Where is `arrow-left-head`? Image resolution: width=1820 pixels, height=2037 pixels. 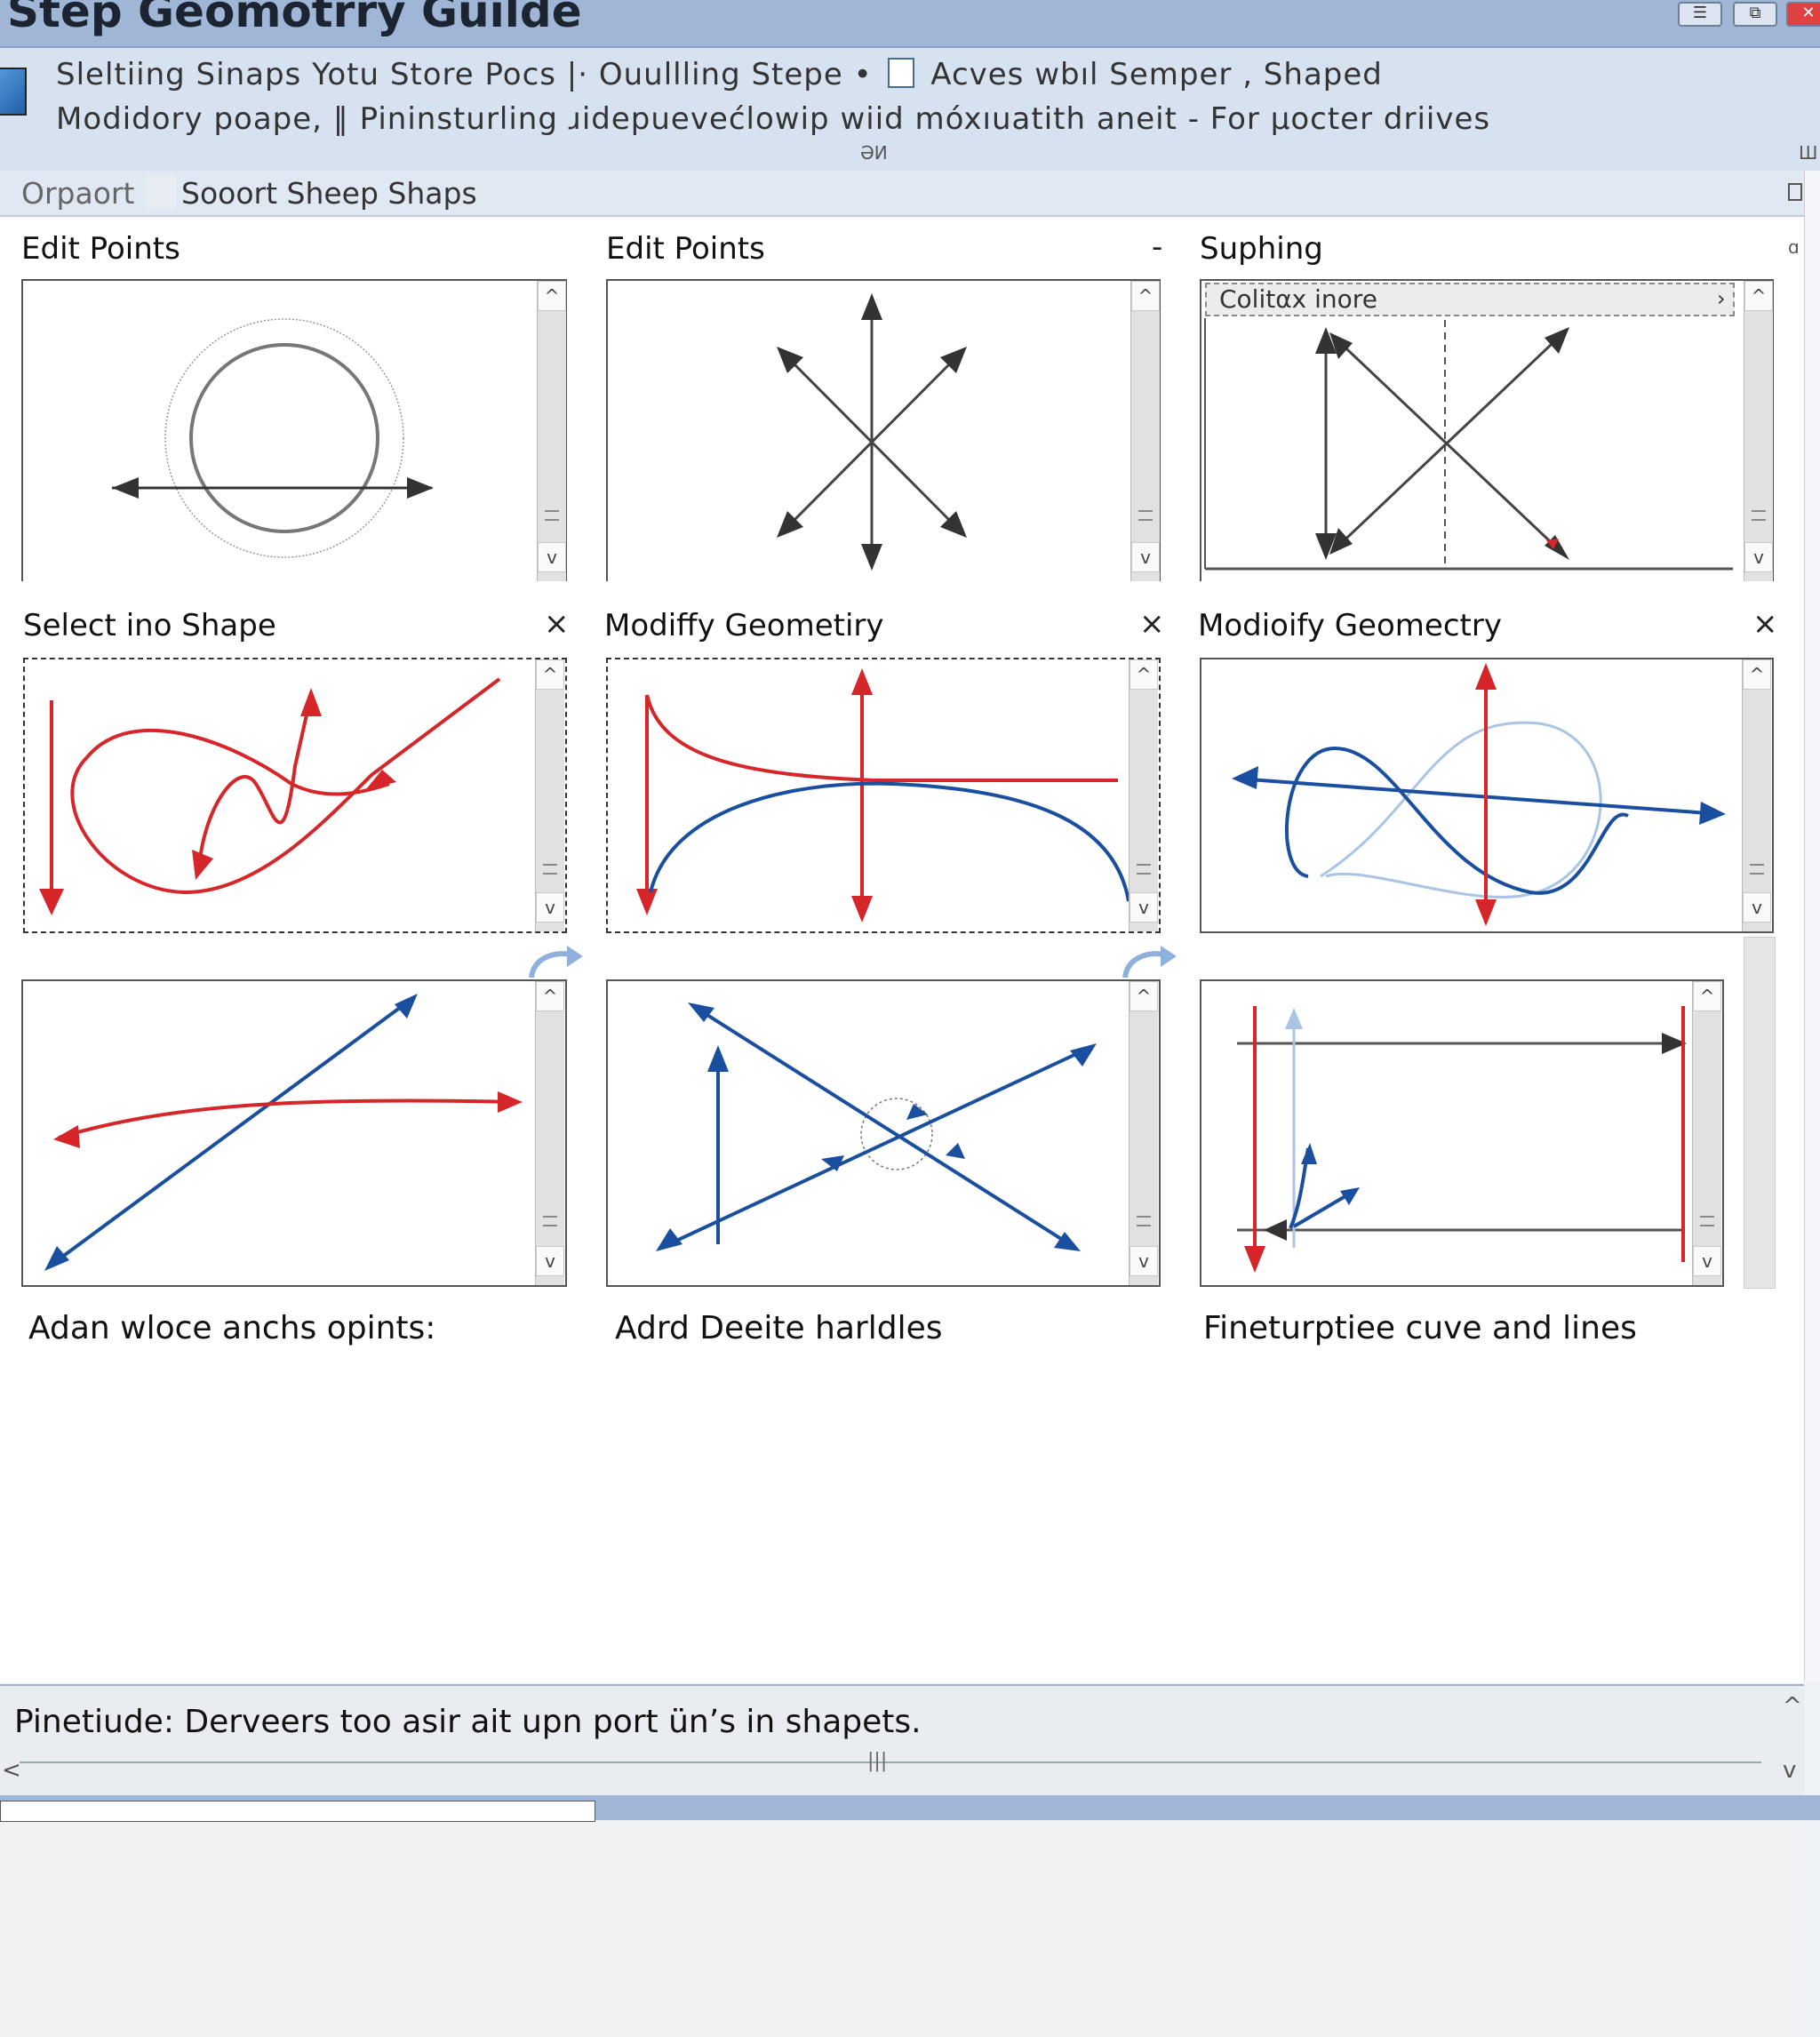 arrow-left-head is located at coordinates (126, 488).